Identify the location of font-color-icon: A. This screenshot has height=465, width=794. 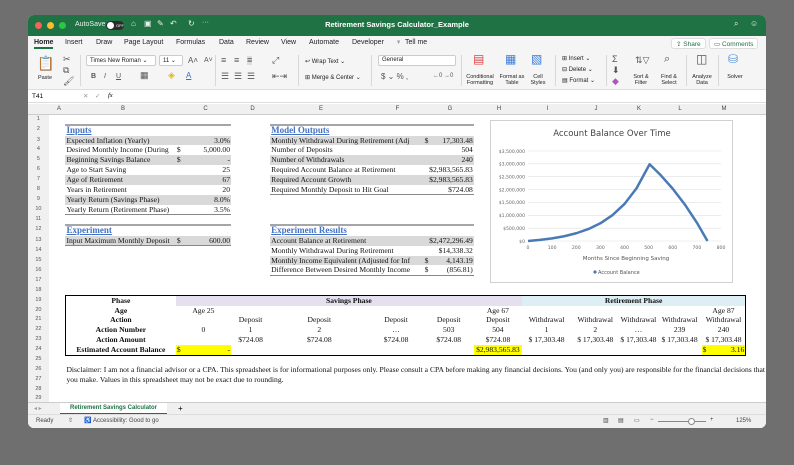
(188, 75).